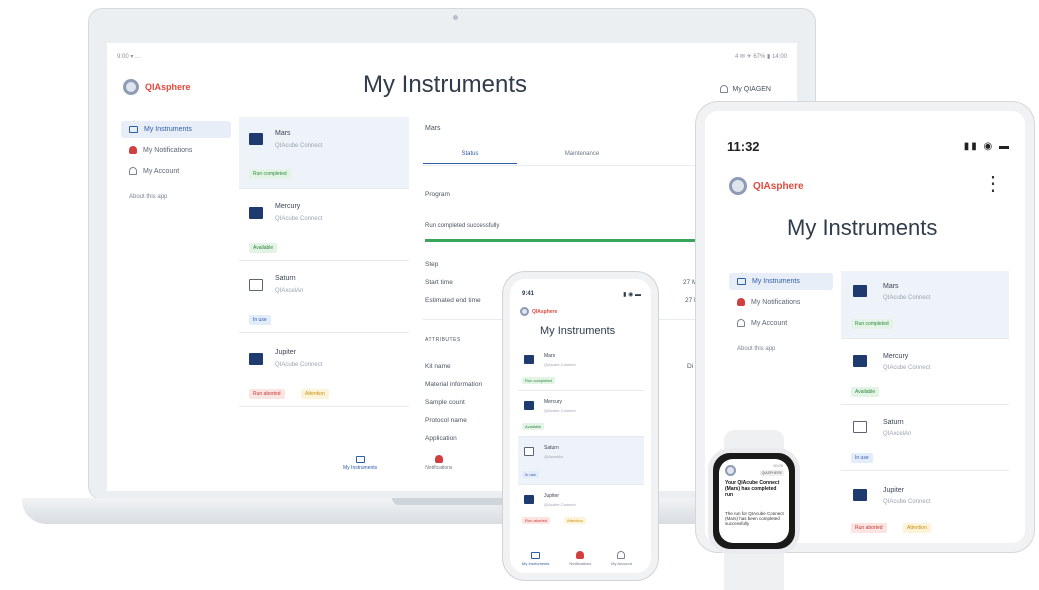  What do you see at coordinates (776, 281) in the screenshot?
I see `sidebar-item-label: My Instruments` at bounding box center [776, 281].